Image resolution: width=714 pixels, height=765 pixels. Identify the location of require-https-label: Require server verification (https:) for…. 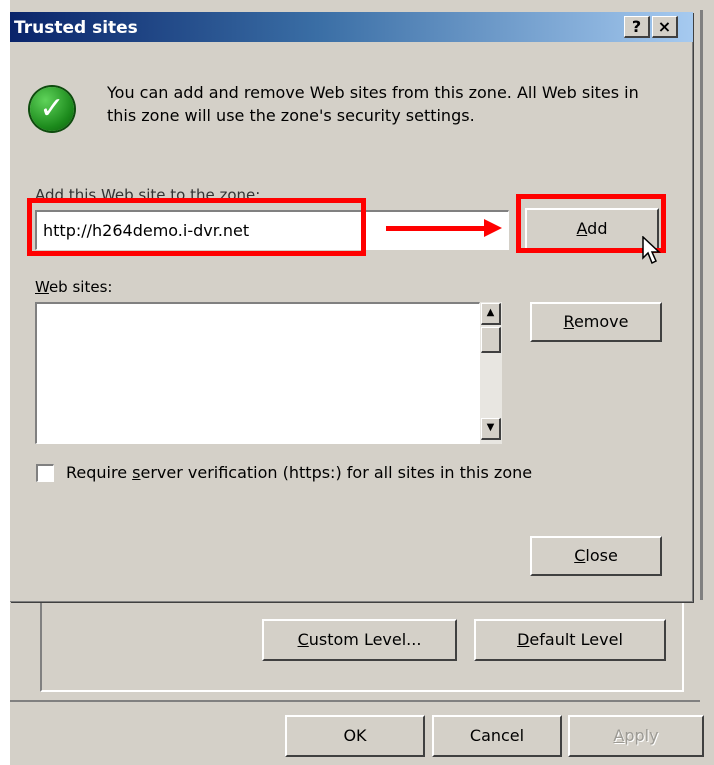
(299, 472).